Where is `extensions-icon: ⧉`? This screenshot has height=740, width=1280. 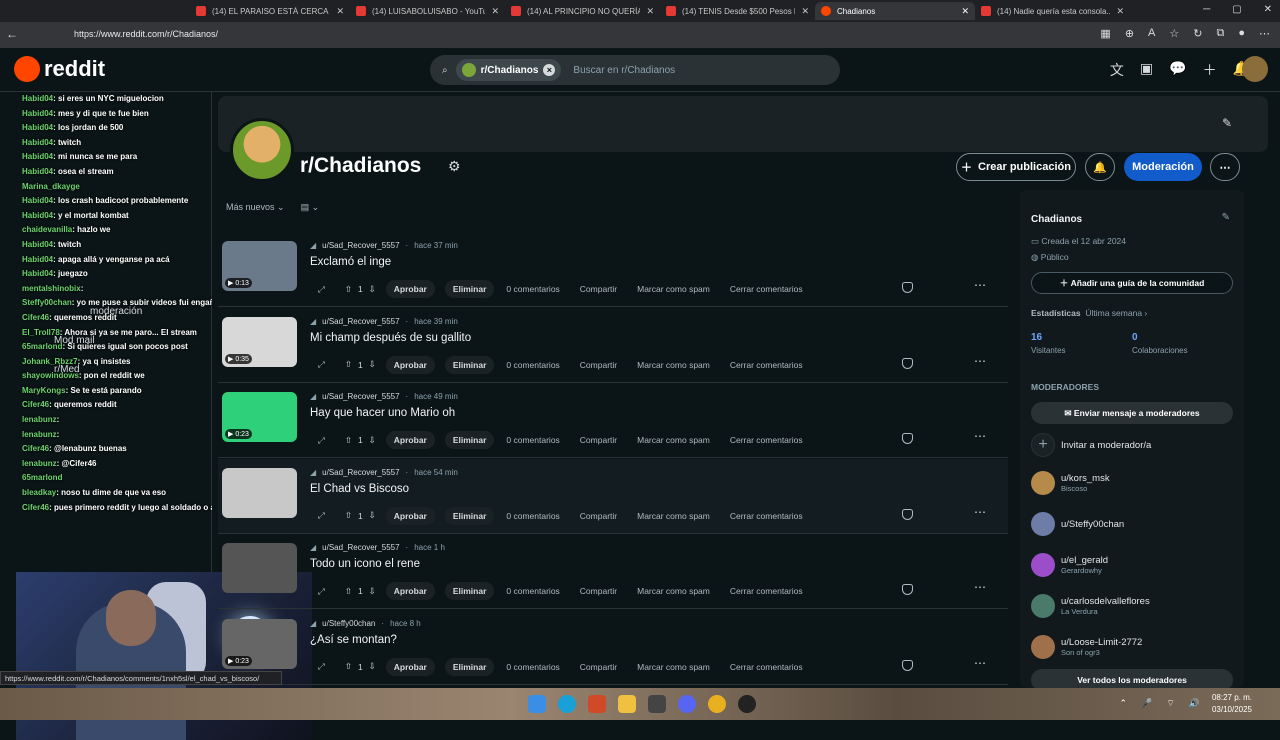 extensions-icon: ⧉ is located at coordinates (1220, 33).